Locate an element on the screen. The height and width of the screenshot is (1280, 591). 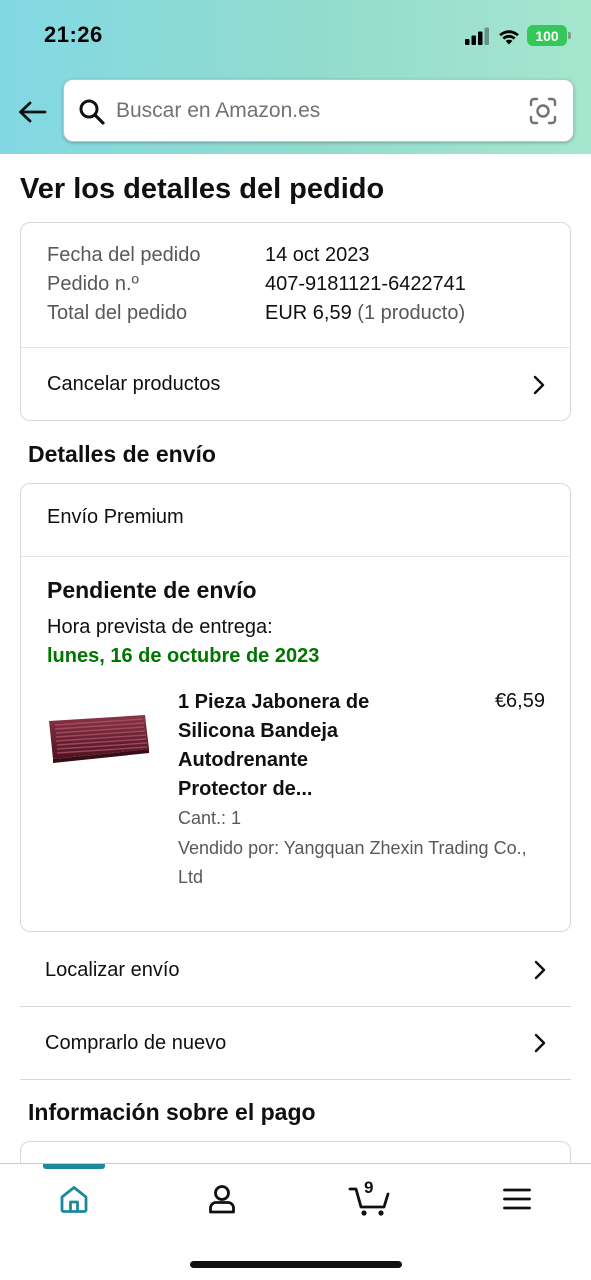
product-thumbnail is located at coordinates (99, 741).